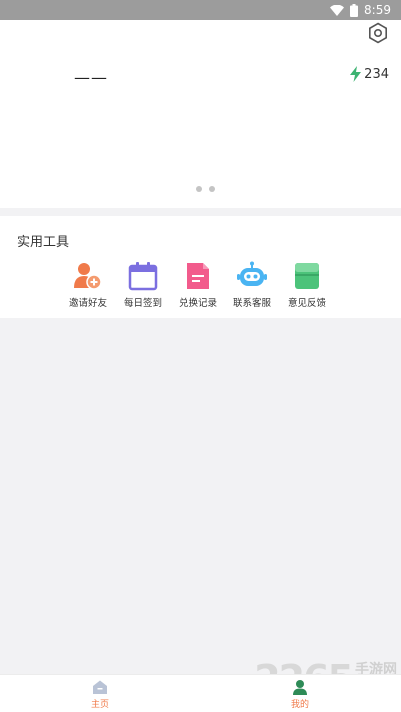 Image resolution: width=401 pixels, height=712 pixels. Describe the element at coordinates (143, 276) in the screenshot. I see `calendar-checkin-icon` at that location.